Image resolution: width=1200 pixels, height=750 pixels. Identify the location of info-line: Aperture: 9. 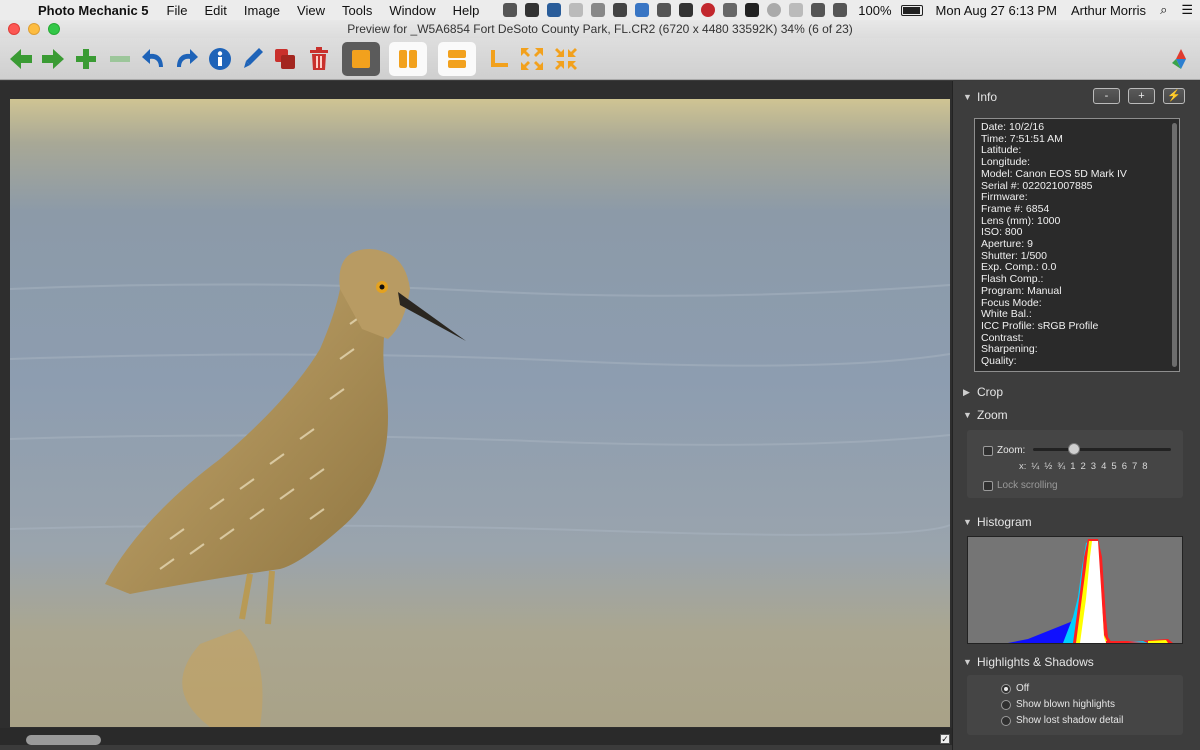
(1007, 244).